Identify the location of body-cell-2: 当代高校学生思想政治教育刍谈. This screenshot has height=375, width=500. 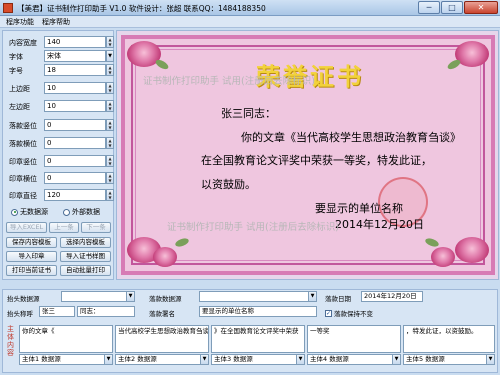
(162, 339).